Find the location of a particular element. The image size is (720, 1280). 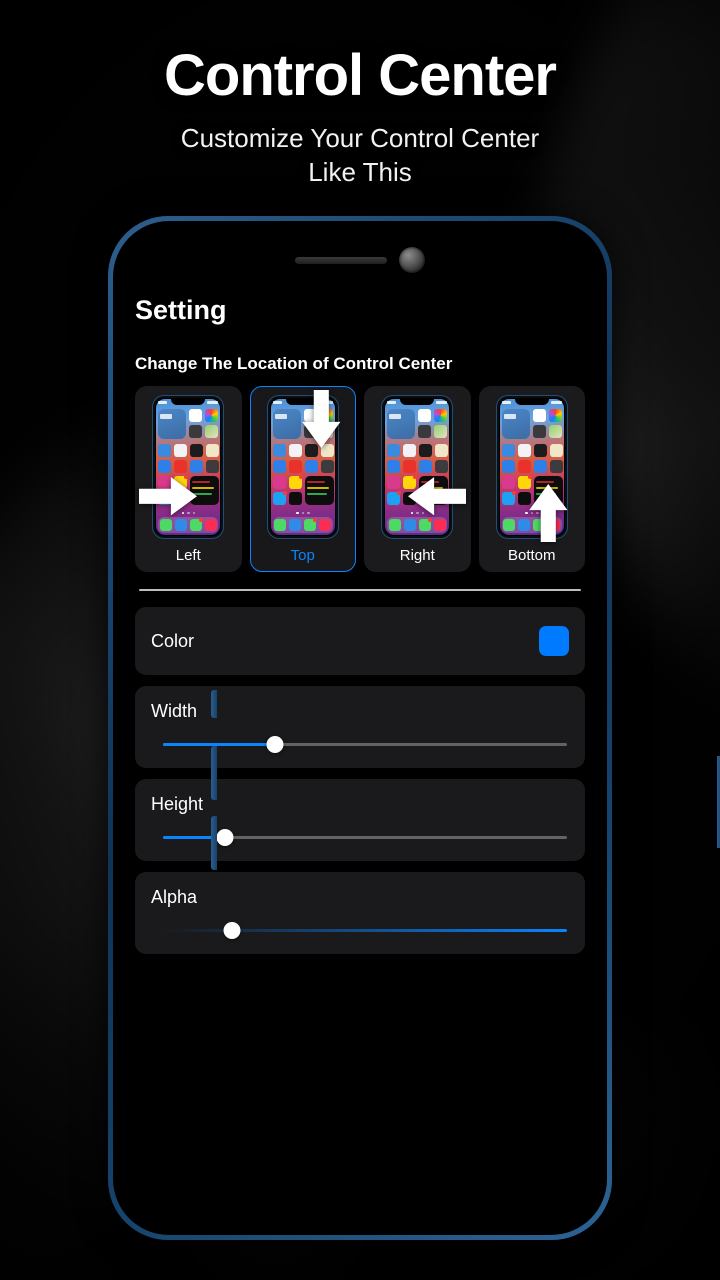

page-title: Control Center is located at coordinates (360, 75).